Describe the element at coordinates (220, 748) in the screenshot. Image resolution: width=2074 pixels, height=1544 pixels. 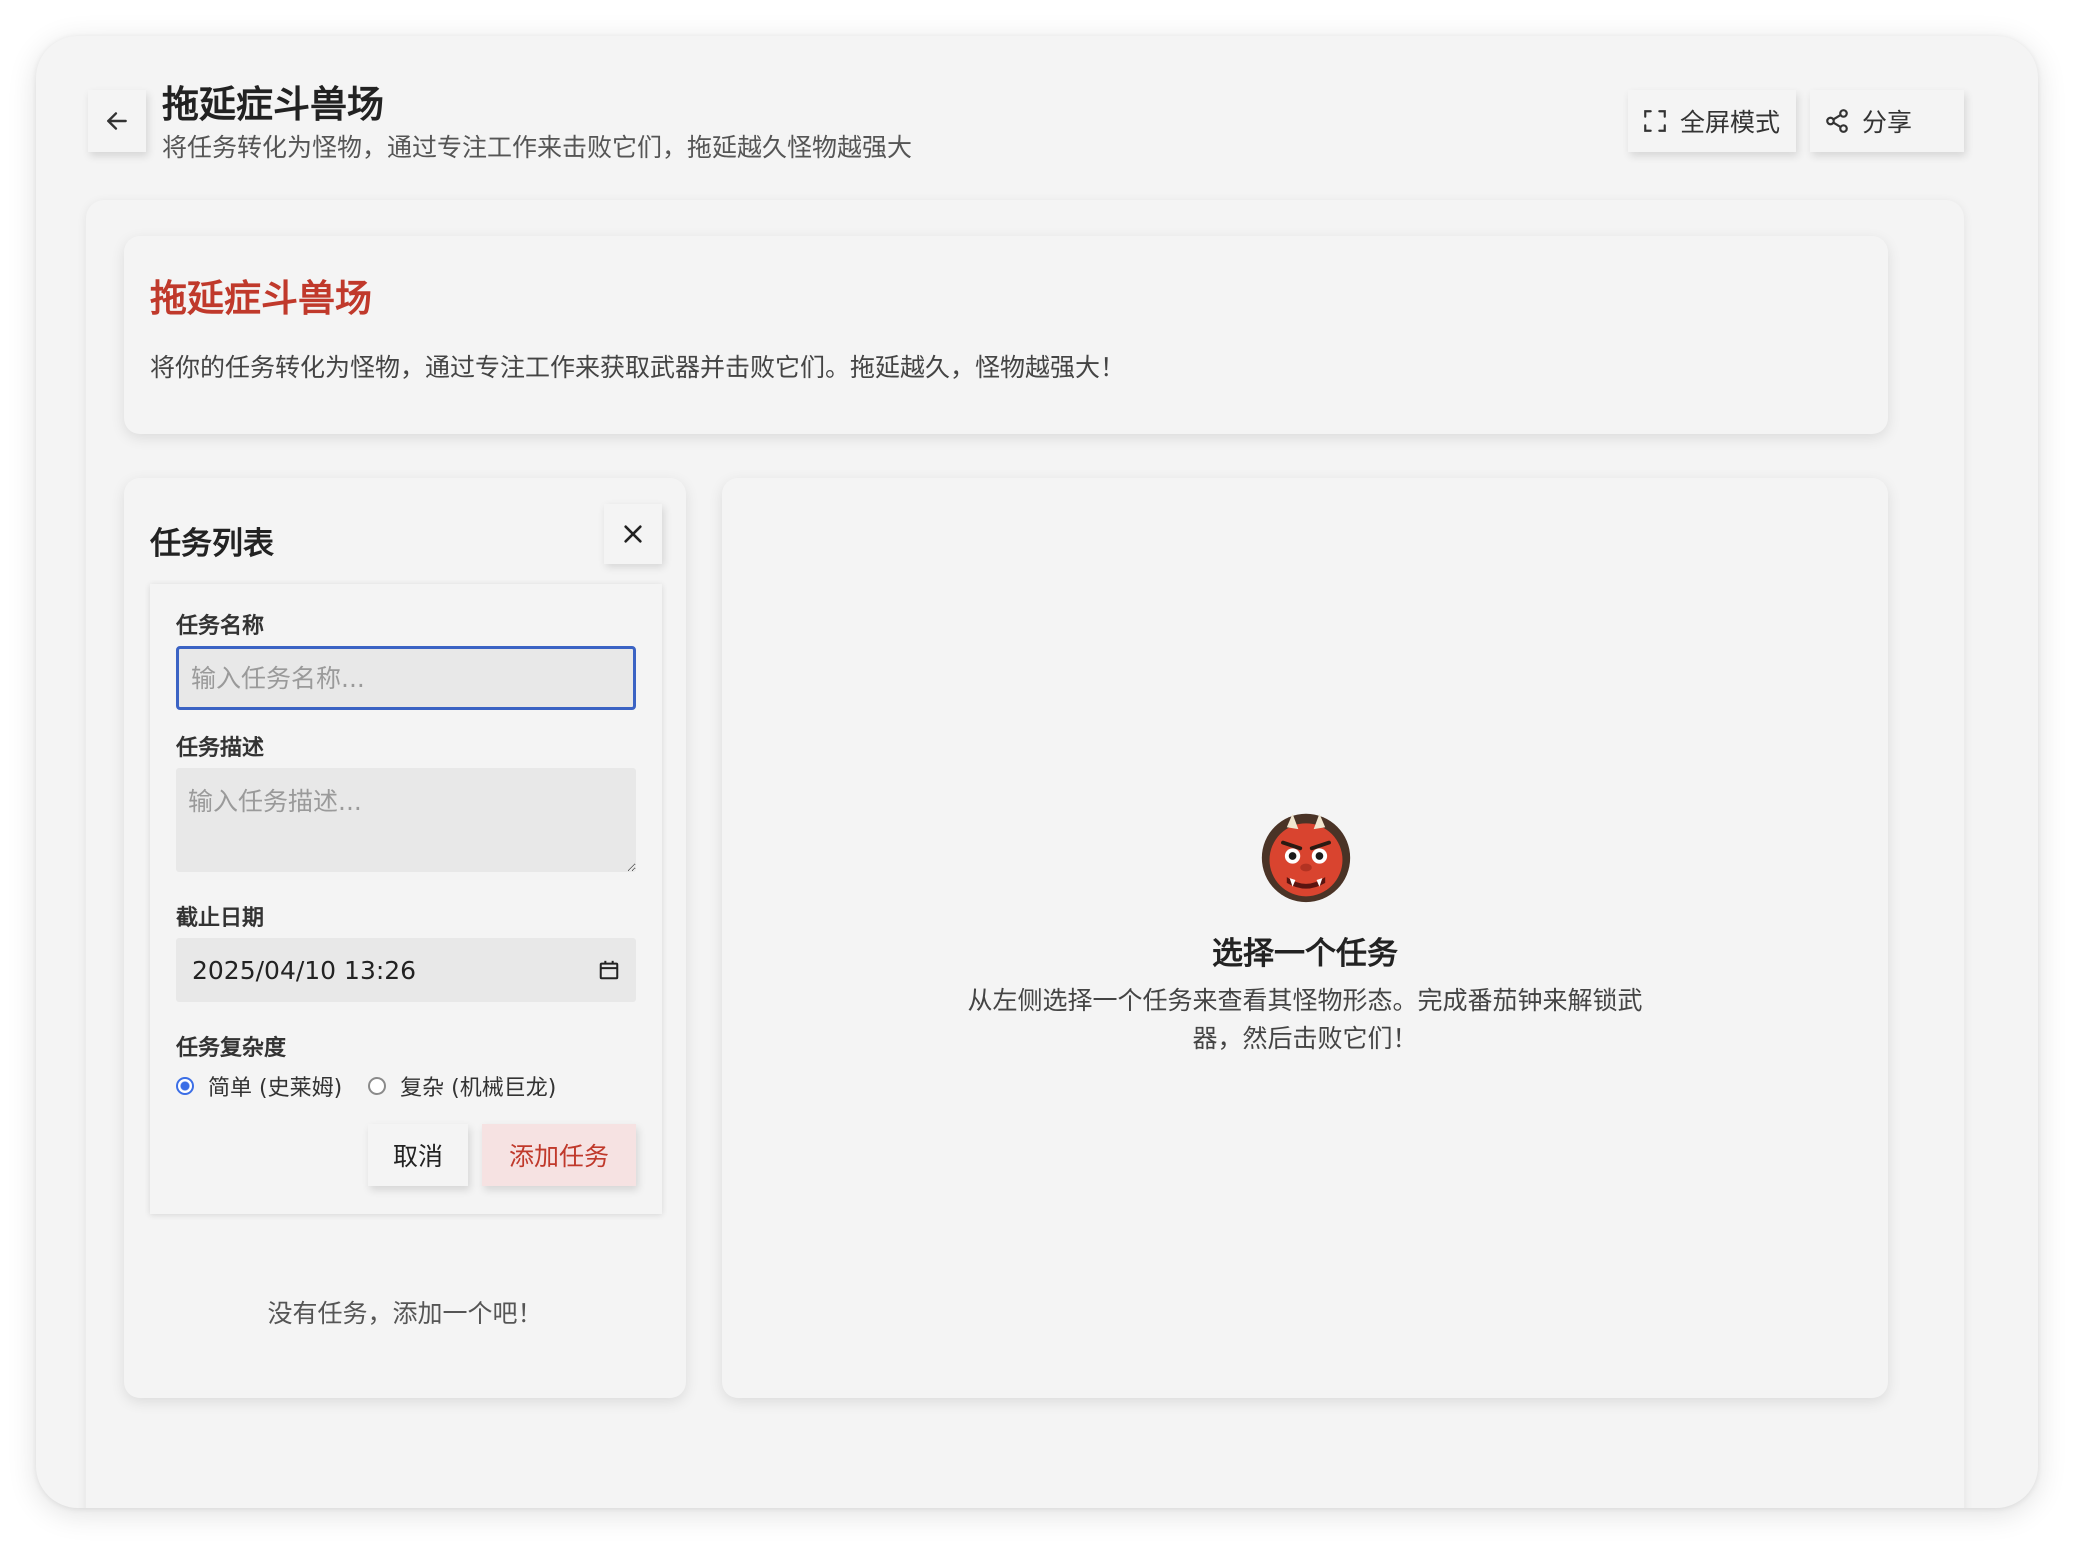
I see `task-description-label: 任务描述` at that location.